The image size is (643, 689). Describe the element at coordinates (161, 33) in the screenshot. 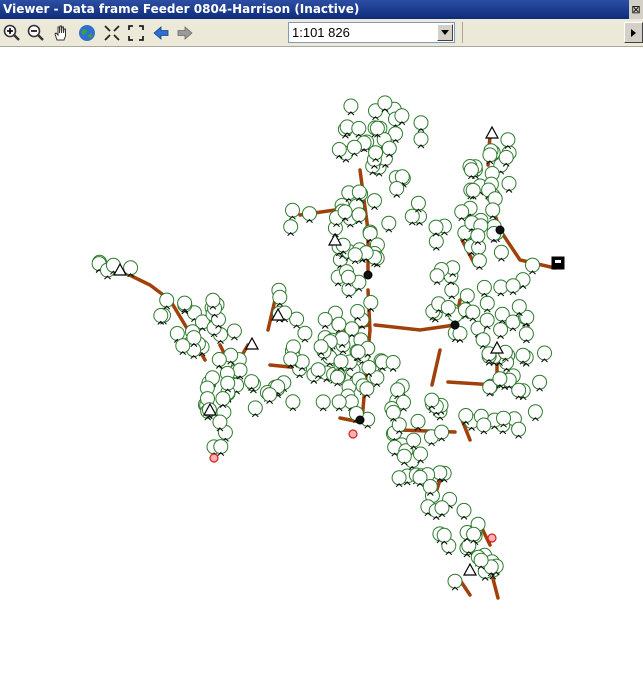

I see `back-arrow-icon` at that location.